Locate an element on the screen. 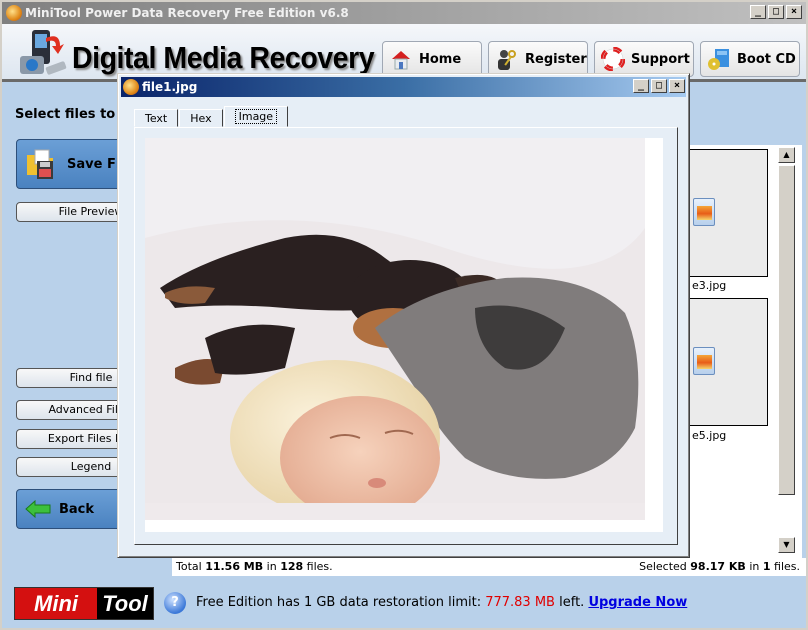 Image resolution: width=808 pixels, height=630 pixels. dialog-maximize-button: □ is located at coordinates (659, 86).